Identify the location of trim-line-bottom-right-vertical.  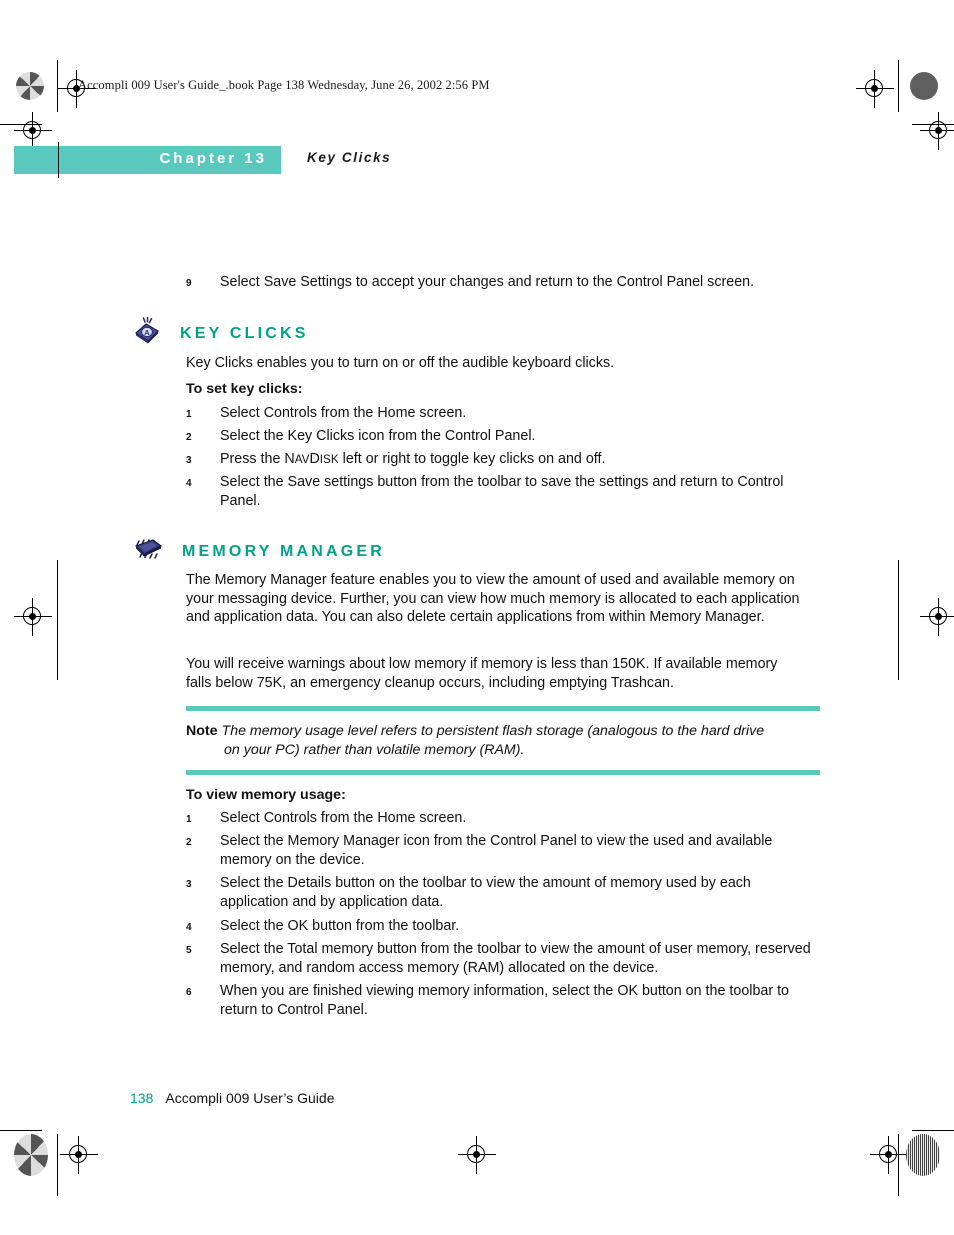
(898, 1165).